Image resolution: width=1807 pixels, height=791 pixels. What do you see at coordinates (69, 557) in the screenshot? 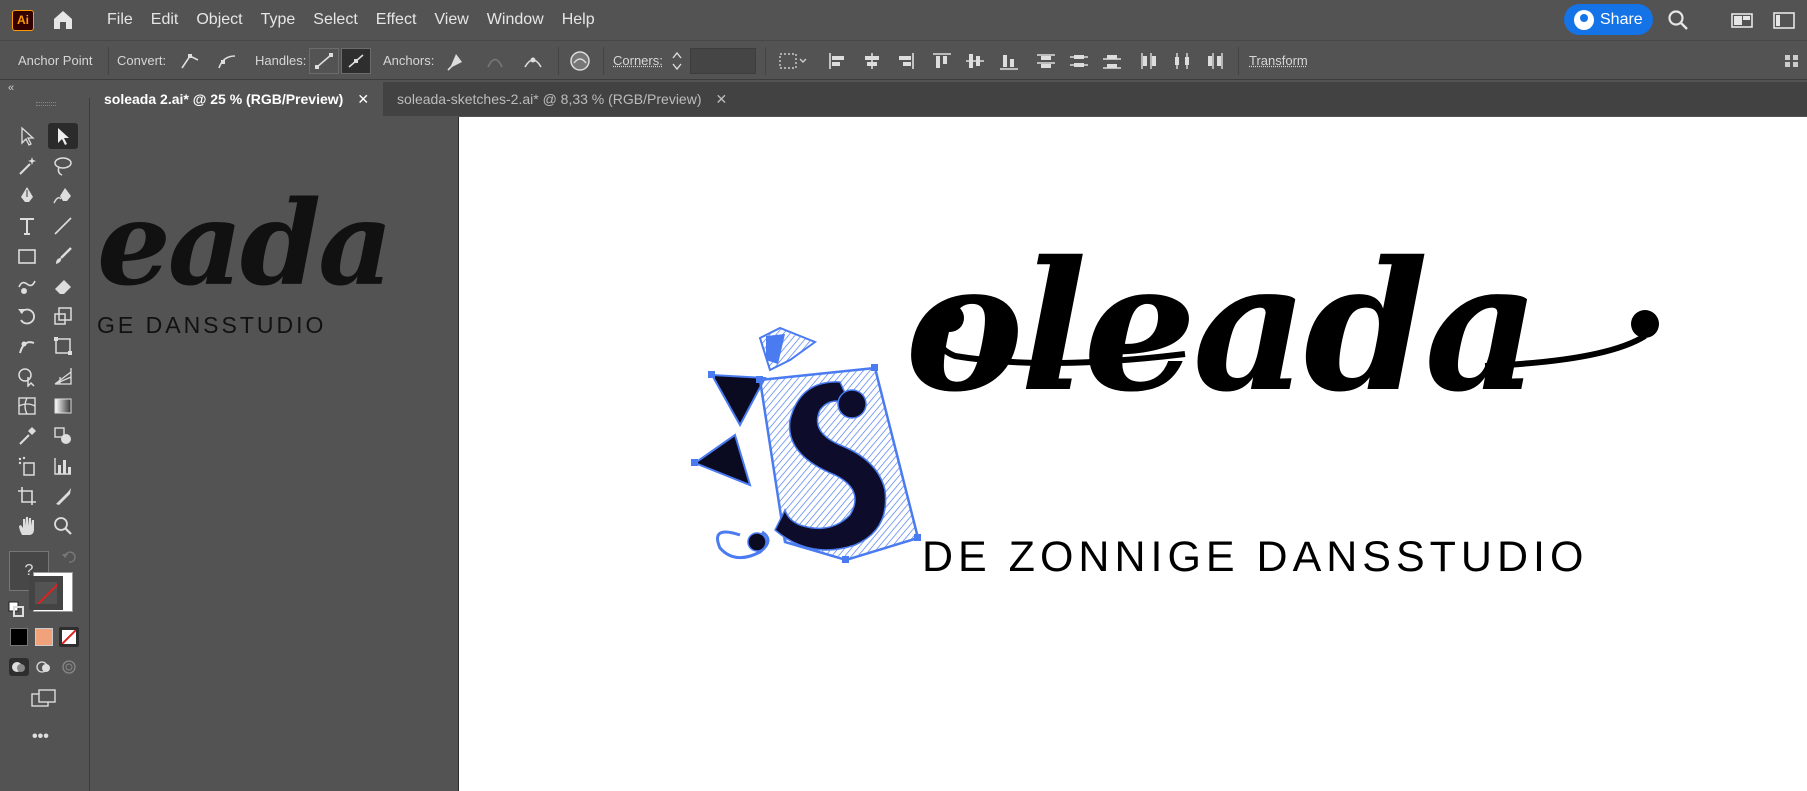
I see `undo-icon` at bounding box center [69, 557].